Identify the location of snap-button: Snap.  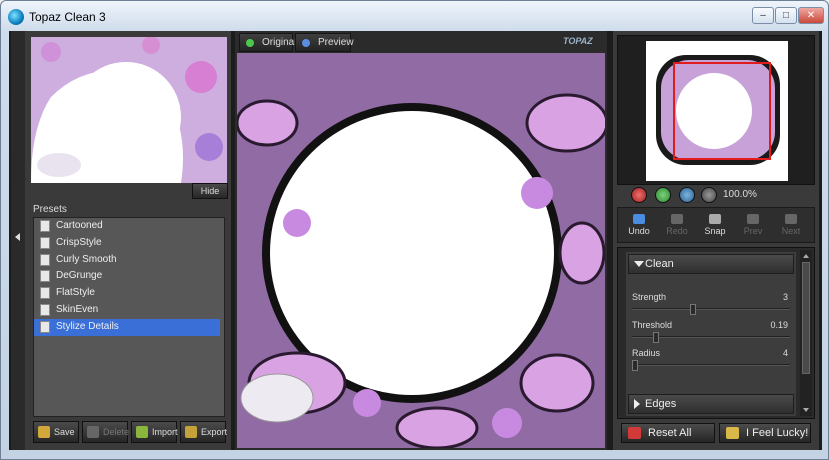
(715, 226).